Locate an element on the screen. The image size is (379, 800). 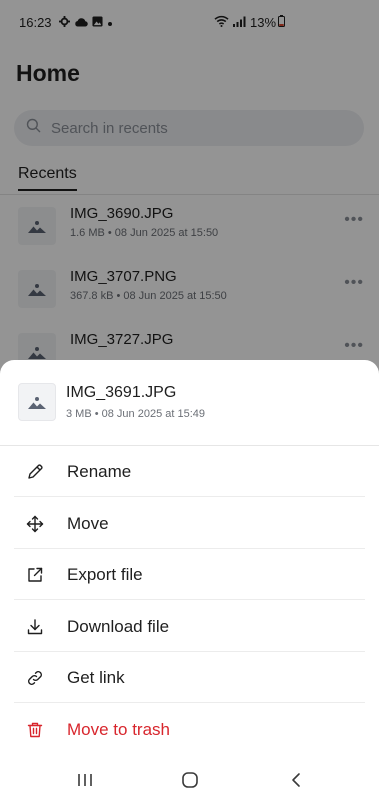
get-link-button: Get link is located at coordinates (189, 677).